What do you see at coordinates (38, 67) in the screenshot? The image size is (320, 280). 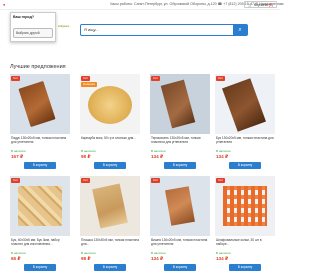 I see `section-title: Лучшие предложения` at bounding box center [38, 67].